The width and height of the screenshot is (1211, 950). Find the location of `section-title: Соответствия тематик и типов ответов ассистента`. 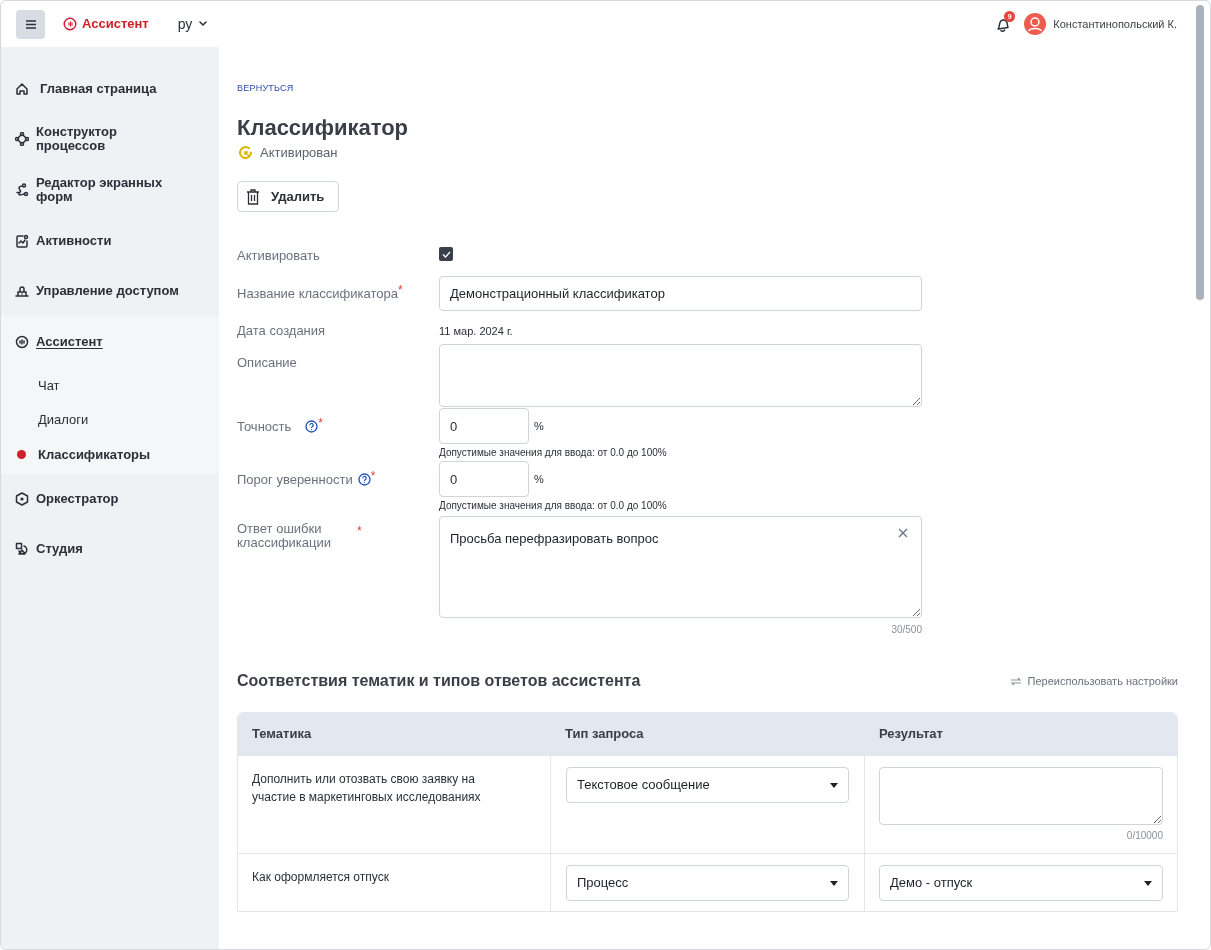

section-title: Соответствия тематик и типов ответов ассистента is located at coordinates (439, 681).